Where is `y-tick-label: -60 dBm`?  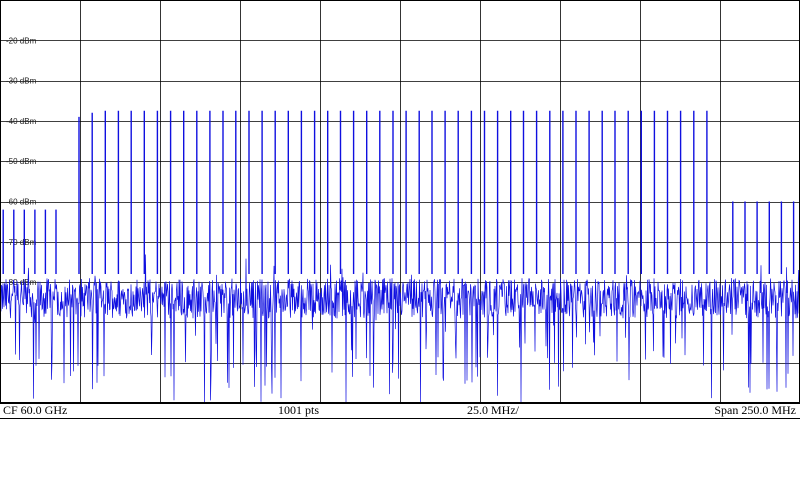
y-tick-label: -60 dBm is located at coordinates (21, 202).